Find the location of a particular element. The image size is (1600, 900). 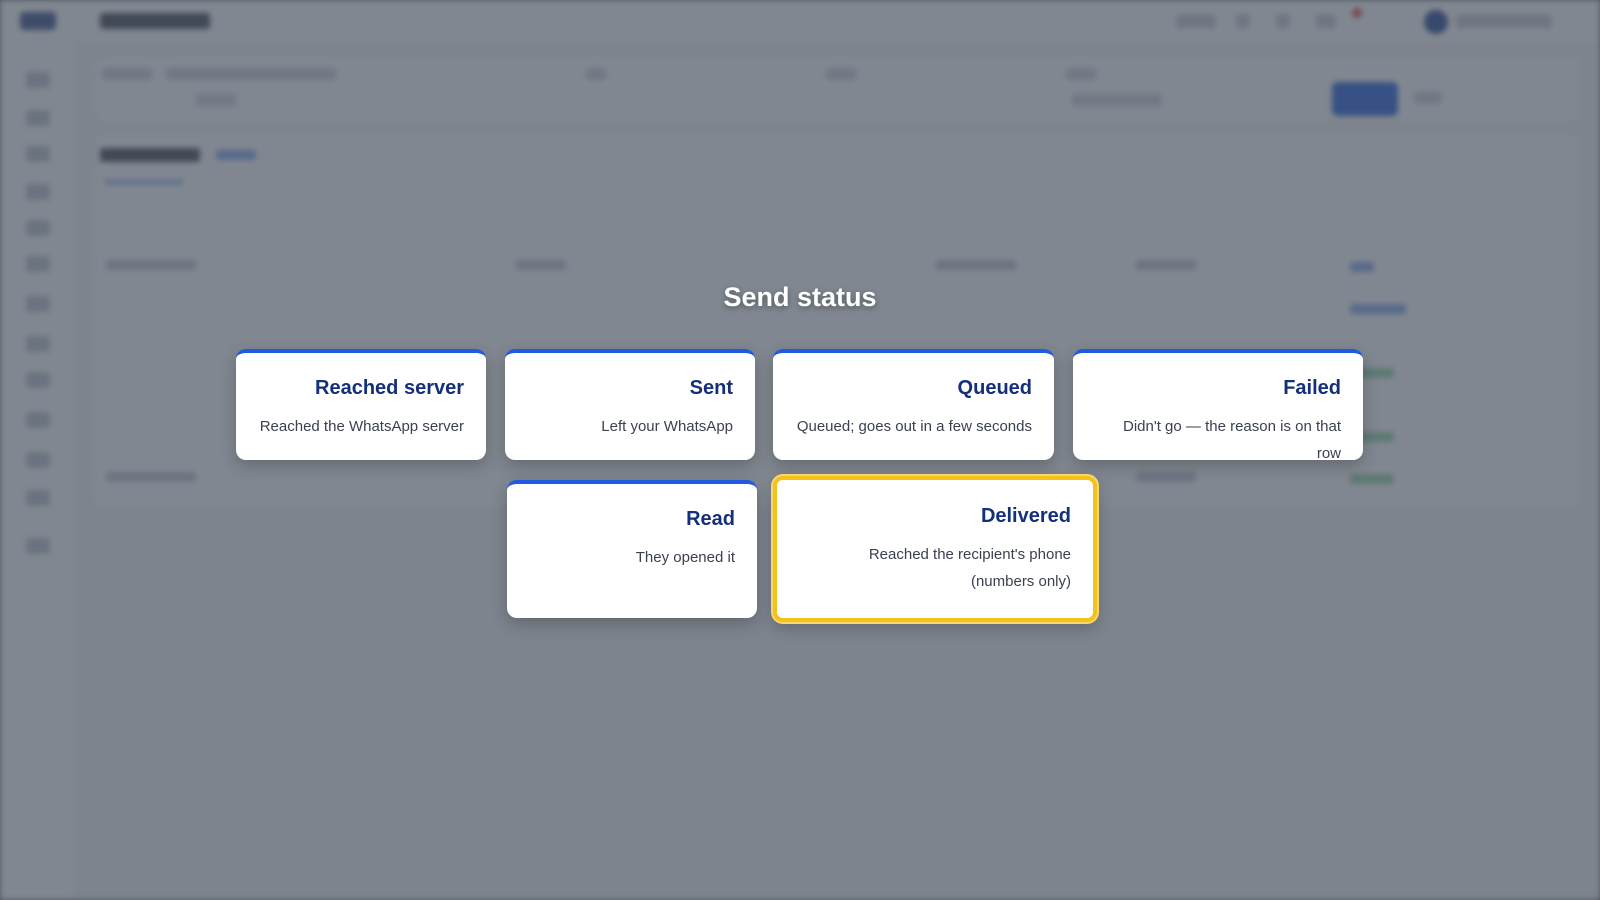

status-card-read: Read They opened it is located at coordinates (632, 549).